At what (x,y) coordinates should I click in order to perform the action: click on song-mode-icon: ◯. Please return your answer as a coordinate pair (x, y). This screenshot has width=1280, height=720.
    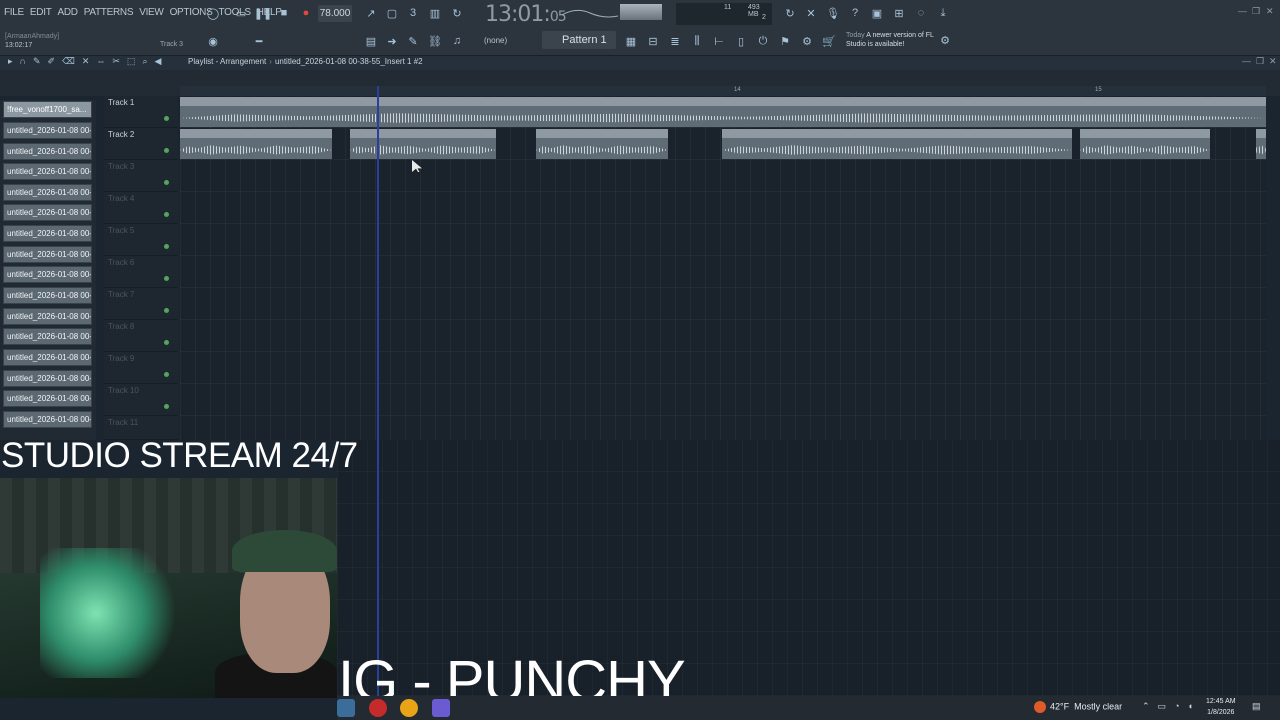
    Looking at the image, I should click on (213, 13).